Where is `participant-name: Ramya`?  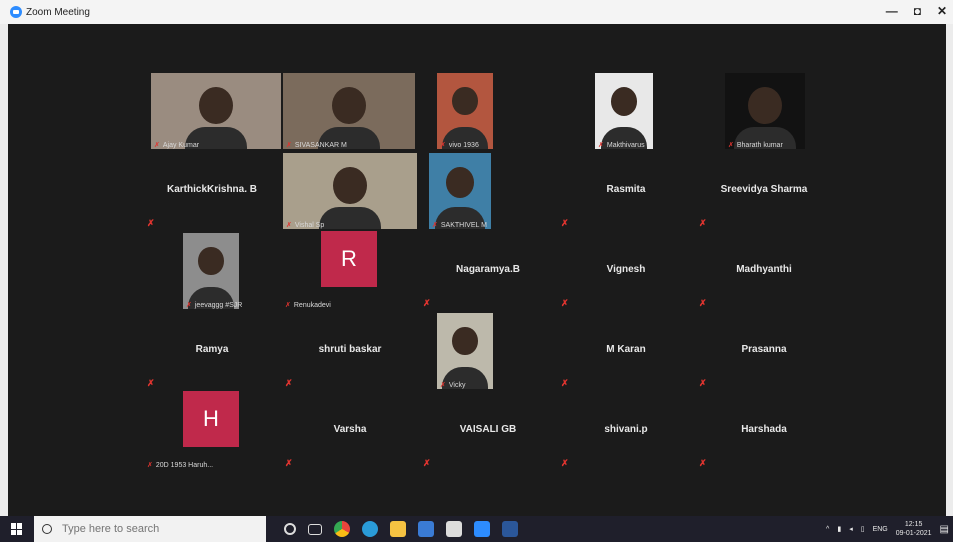 participant-name: Ramya is located at coordinates (212, 349).